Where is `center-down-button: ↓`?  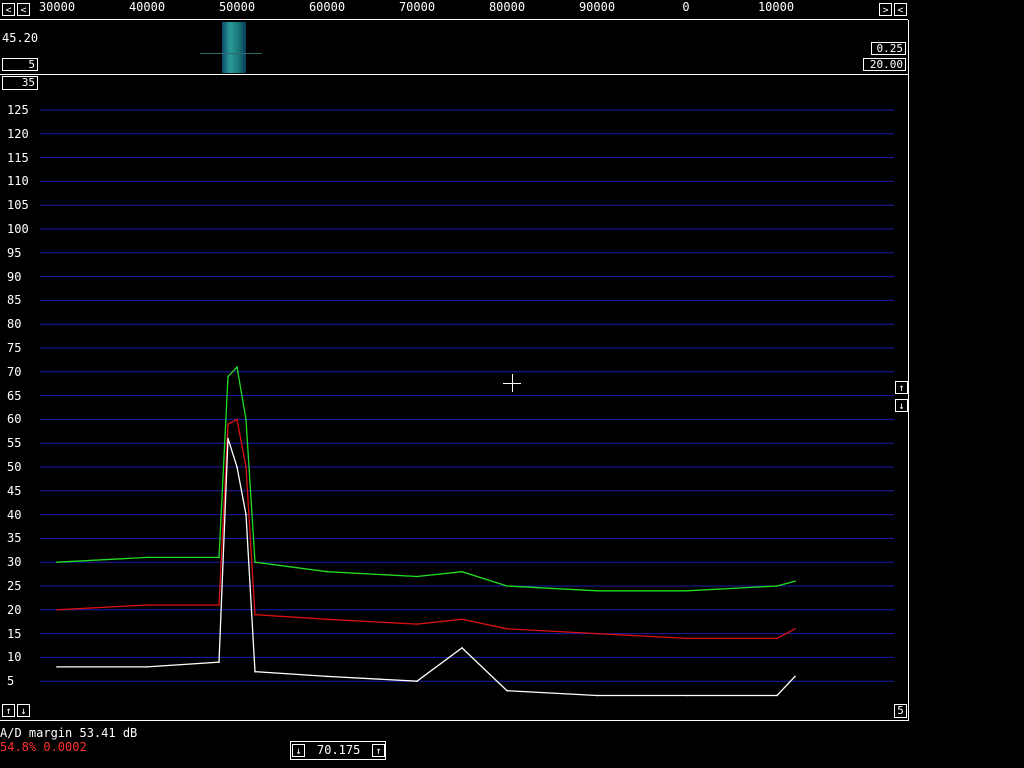
center-down-button: ↓ is located at coordinates (298, 750).